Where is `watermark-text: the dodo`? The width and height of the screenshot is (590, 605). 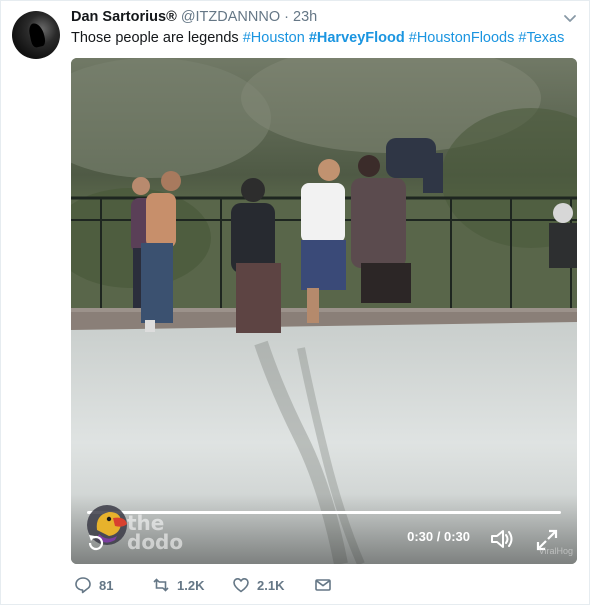
watermark-text: the dodo is located at coordinates (155, 533).